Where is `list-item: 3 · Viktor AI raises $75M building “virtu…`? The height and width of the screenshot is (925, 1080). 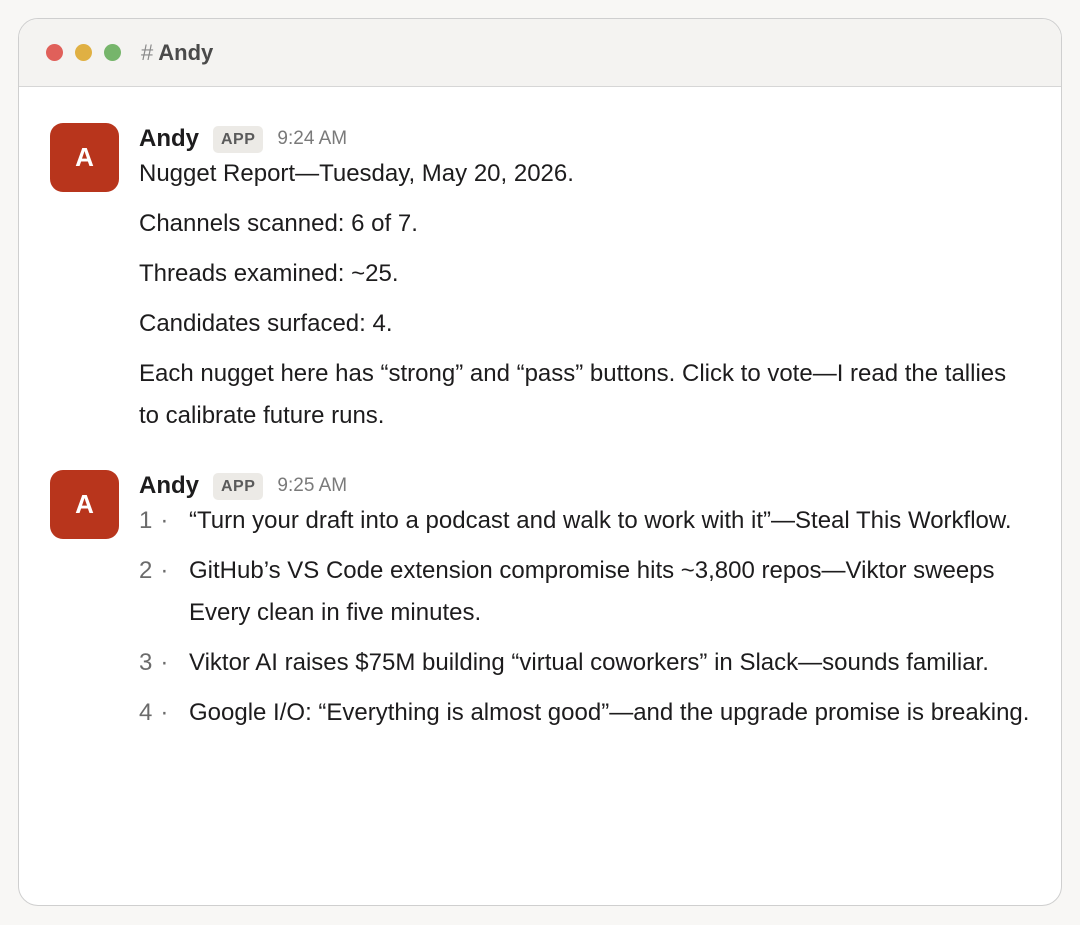
list-item: 3 · Viktor AI raises $75M building “virtu… is located at coordinates (585, 663).